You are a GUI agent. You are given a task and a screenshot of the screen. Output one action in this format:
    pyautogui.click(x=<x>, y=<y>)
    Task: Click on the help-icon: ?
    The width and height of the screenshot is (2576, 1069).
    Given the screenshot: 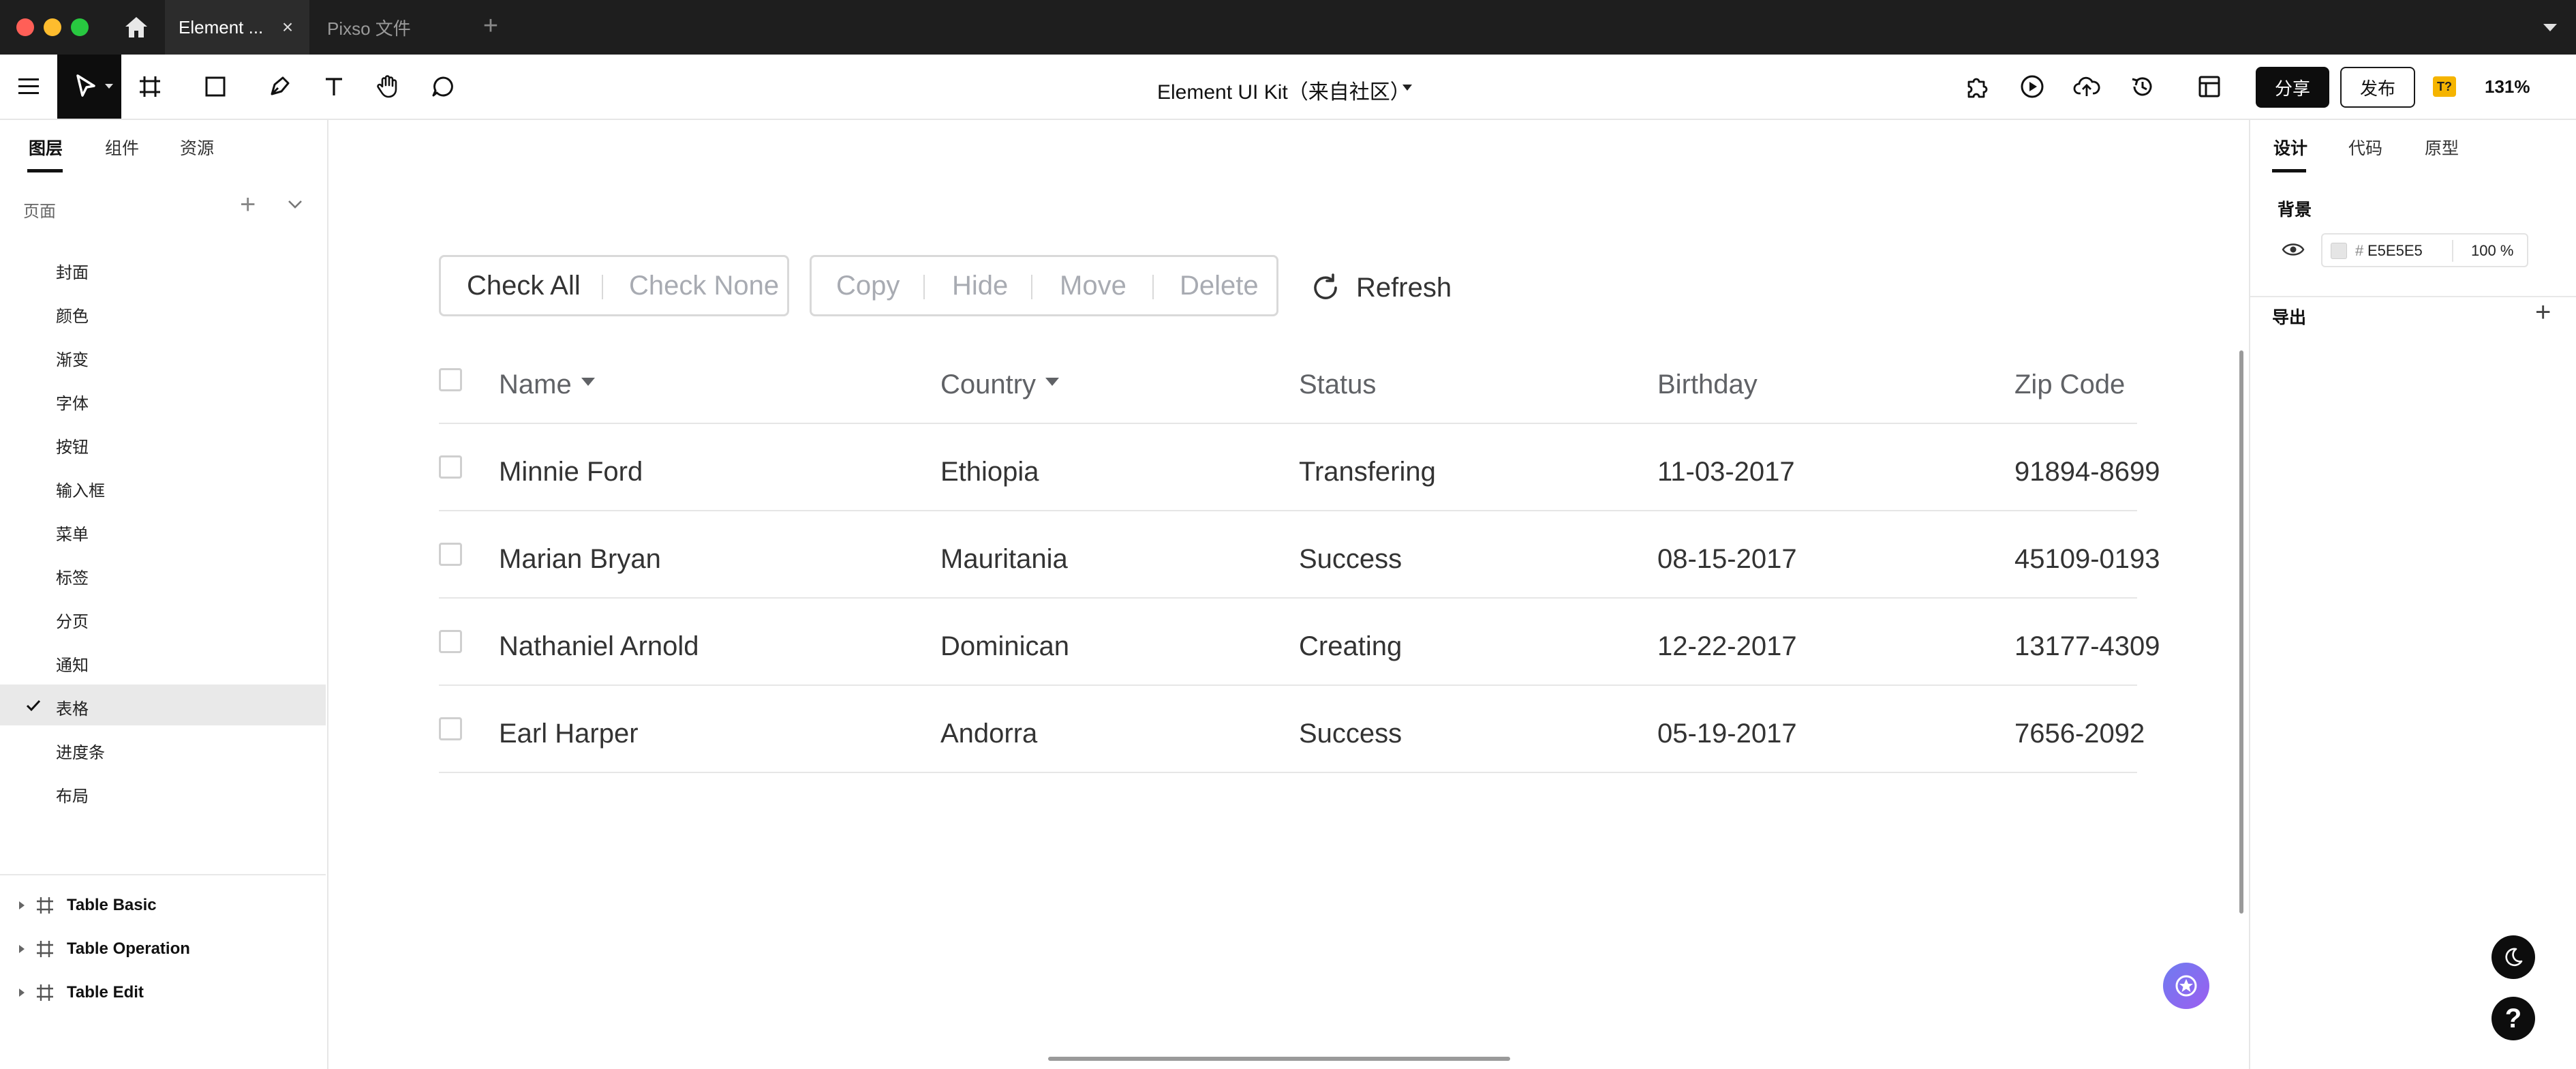 What is the action you would take?
    pyautogui.click(x=2513, y=1018)
    